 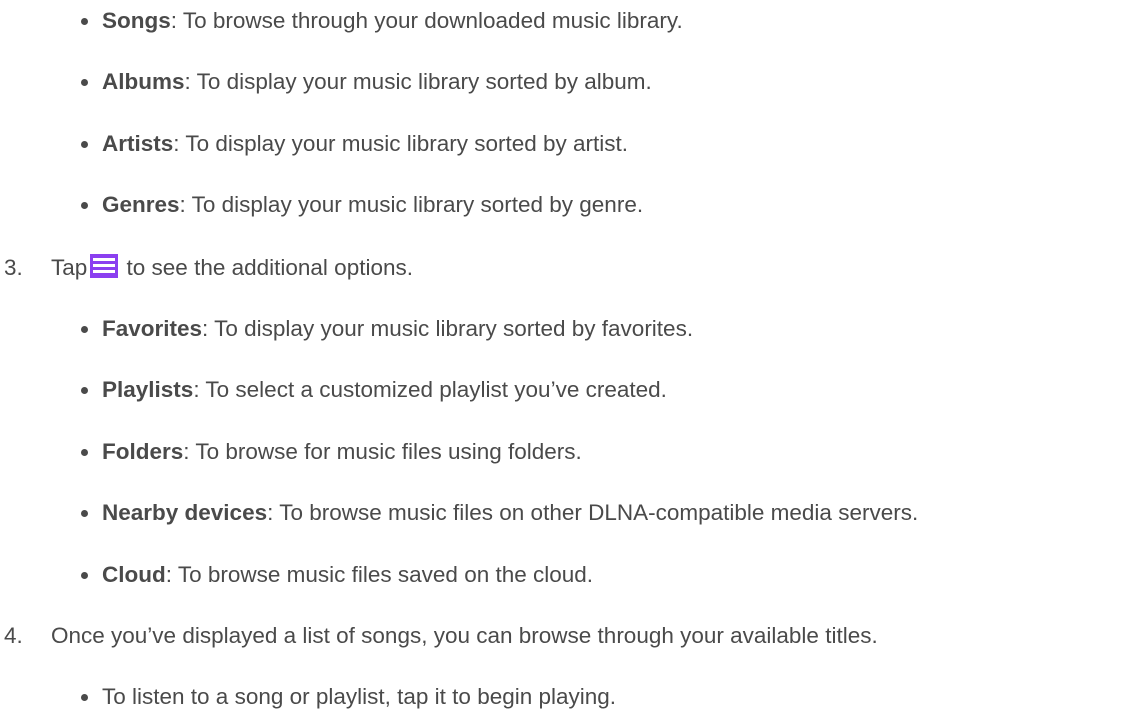 I want to click on item-term: Cloud, so click(x=134, y=574).